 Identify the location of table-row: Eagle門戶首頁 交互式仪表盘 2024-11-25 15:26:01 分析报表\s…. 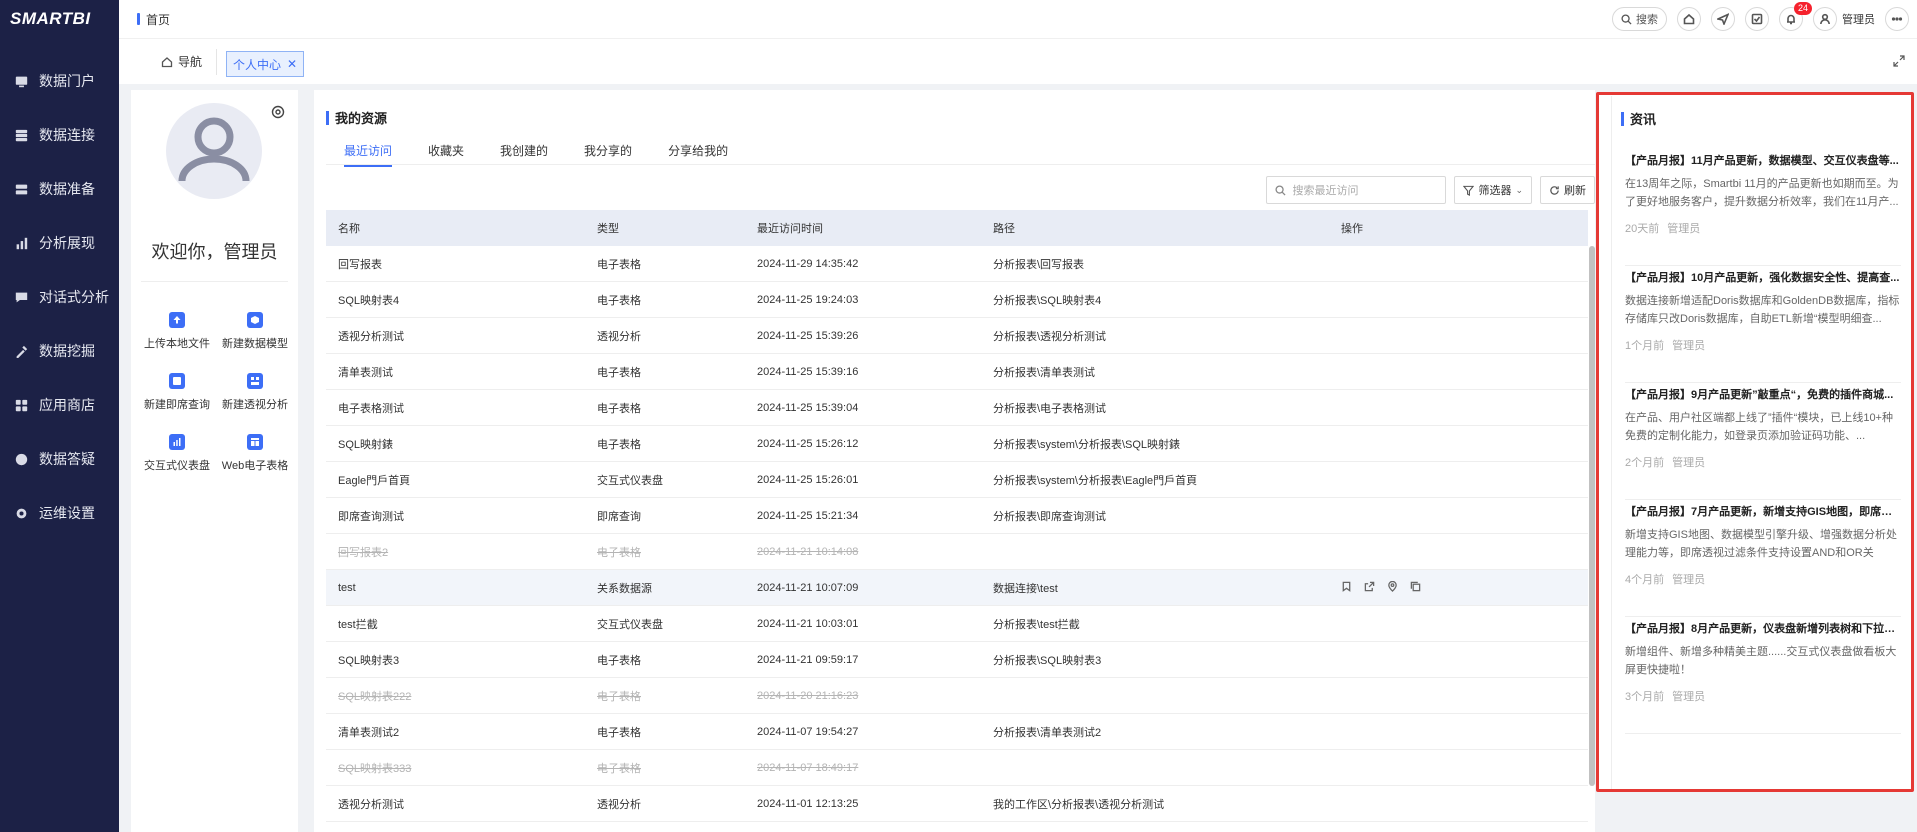
(957, 480).